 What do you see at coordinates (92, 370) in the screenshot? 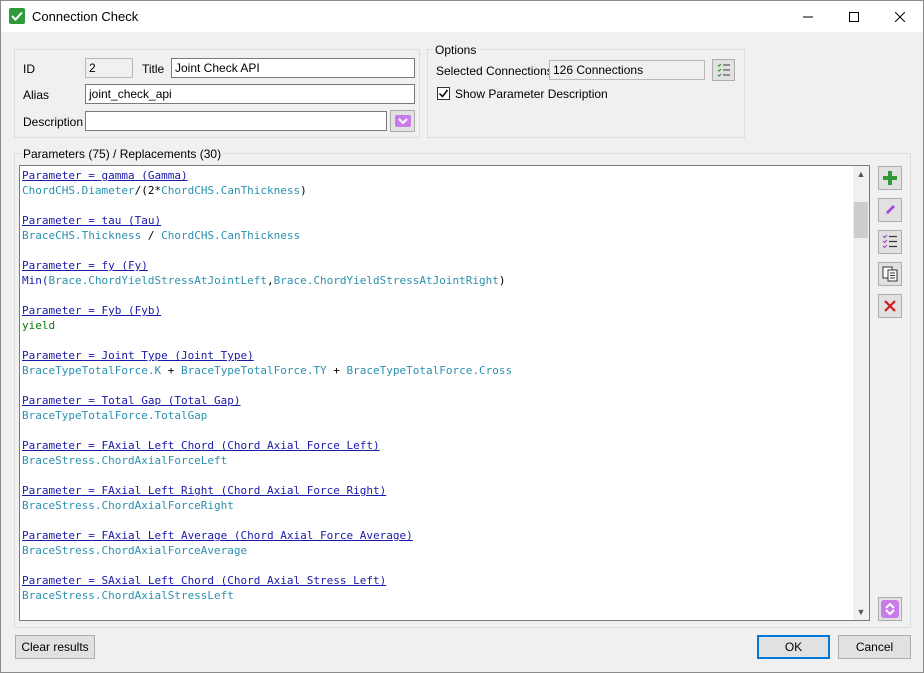
I see `expression-token: BraceTypeTotalForce.K` at bounding box center [92, 370].